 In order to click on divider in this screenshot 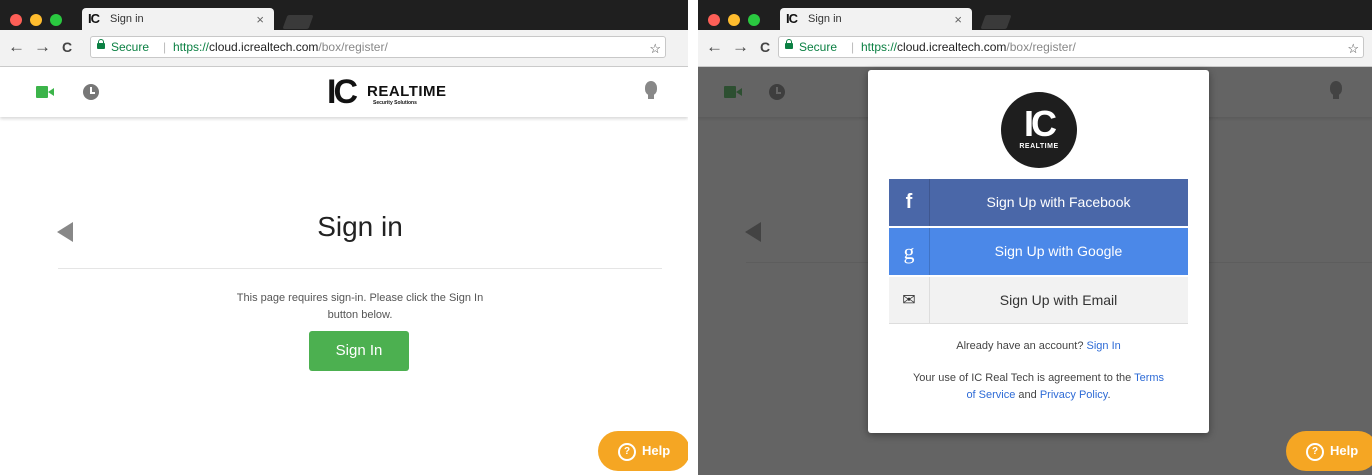, I will do `click(360, 268)`.